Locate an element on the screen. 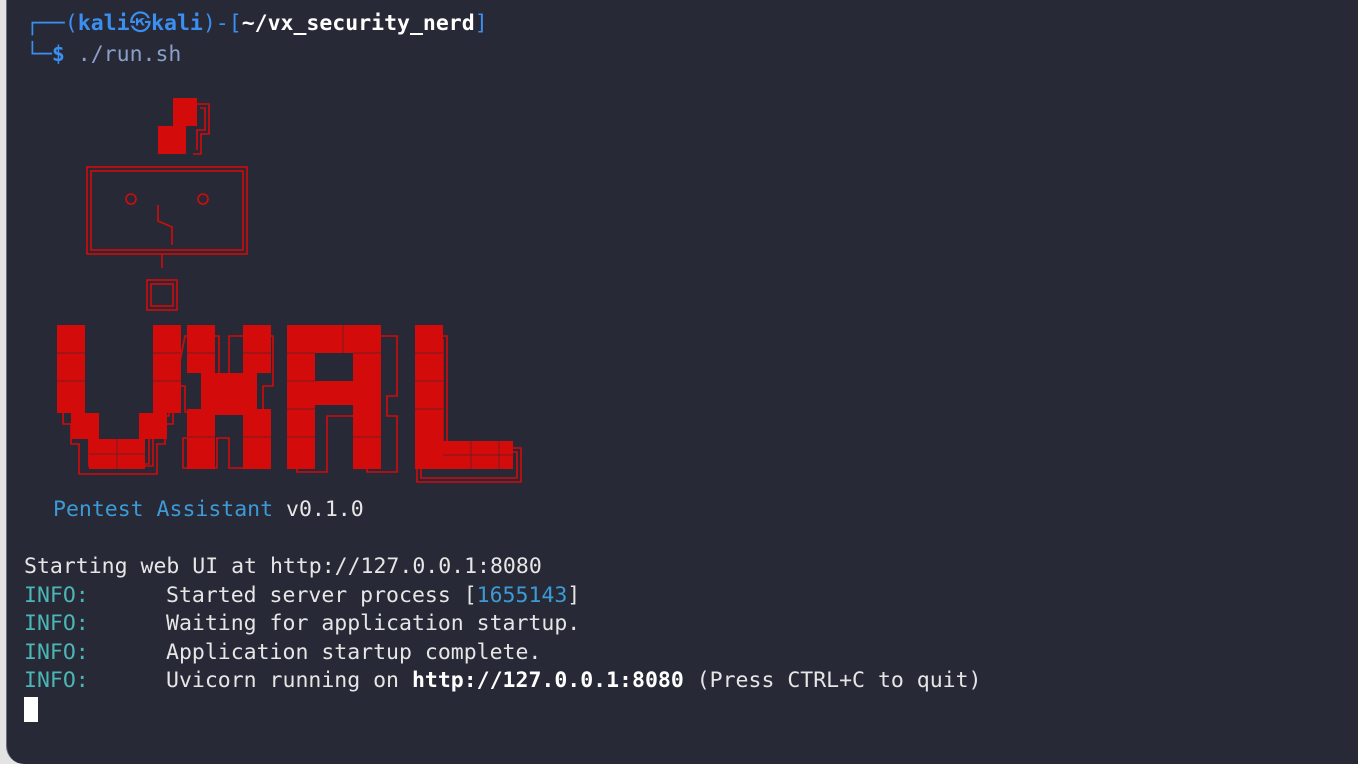  log-line: INFO: Application startup complete. is located at coordinates (282, 653).